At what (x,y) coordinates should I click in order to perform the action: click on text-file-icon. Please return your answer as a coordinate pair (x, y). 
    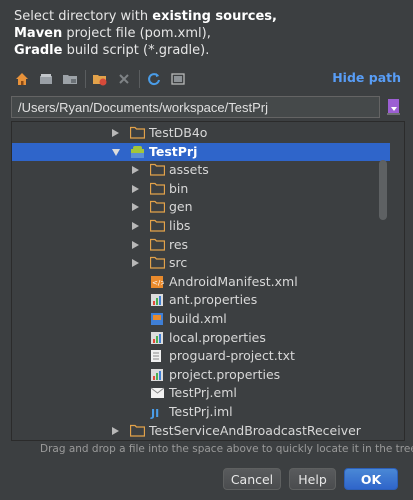
    Looking at the image, I should click on (157, 356).